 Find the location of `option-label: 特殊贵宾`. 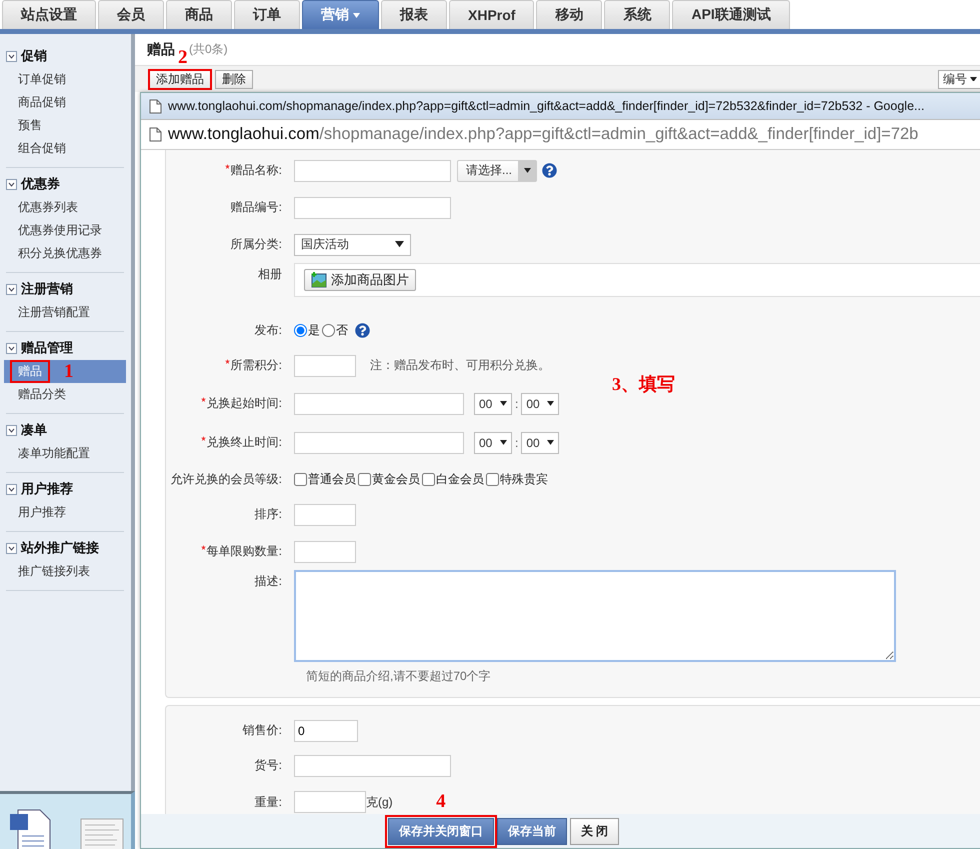

option-label: 特殊贵宾 is located at coordinates (524, 479).